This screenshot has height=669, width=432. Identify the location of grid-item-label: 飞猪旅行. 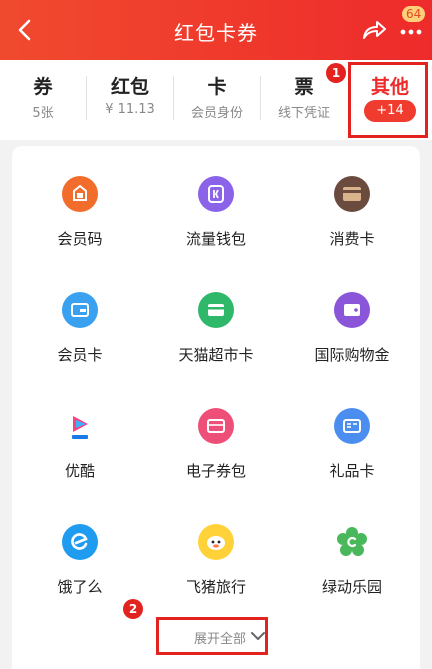
(215, 587).